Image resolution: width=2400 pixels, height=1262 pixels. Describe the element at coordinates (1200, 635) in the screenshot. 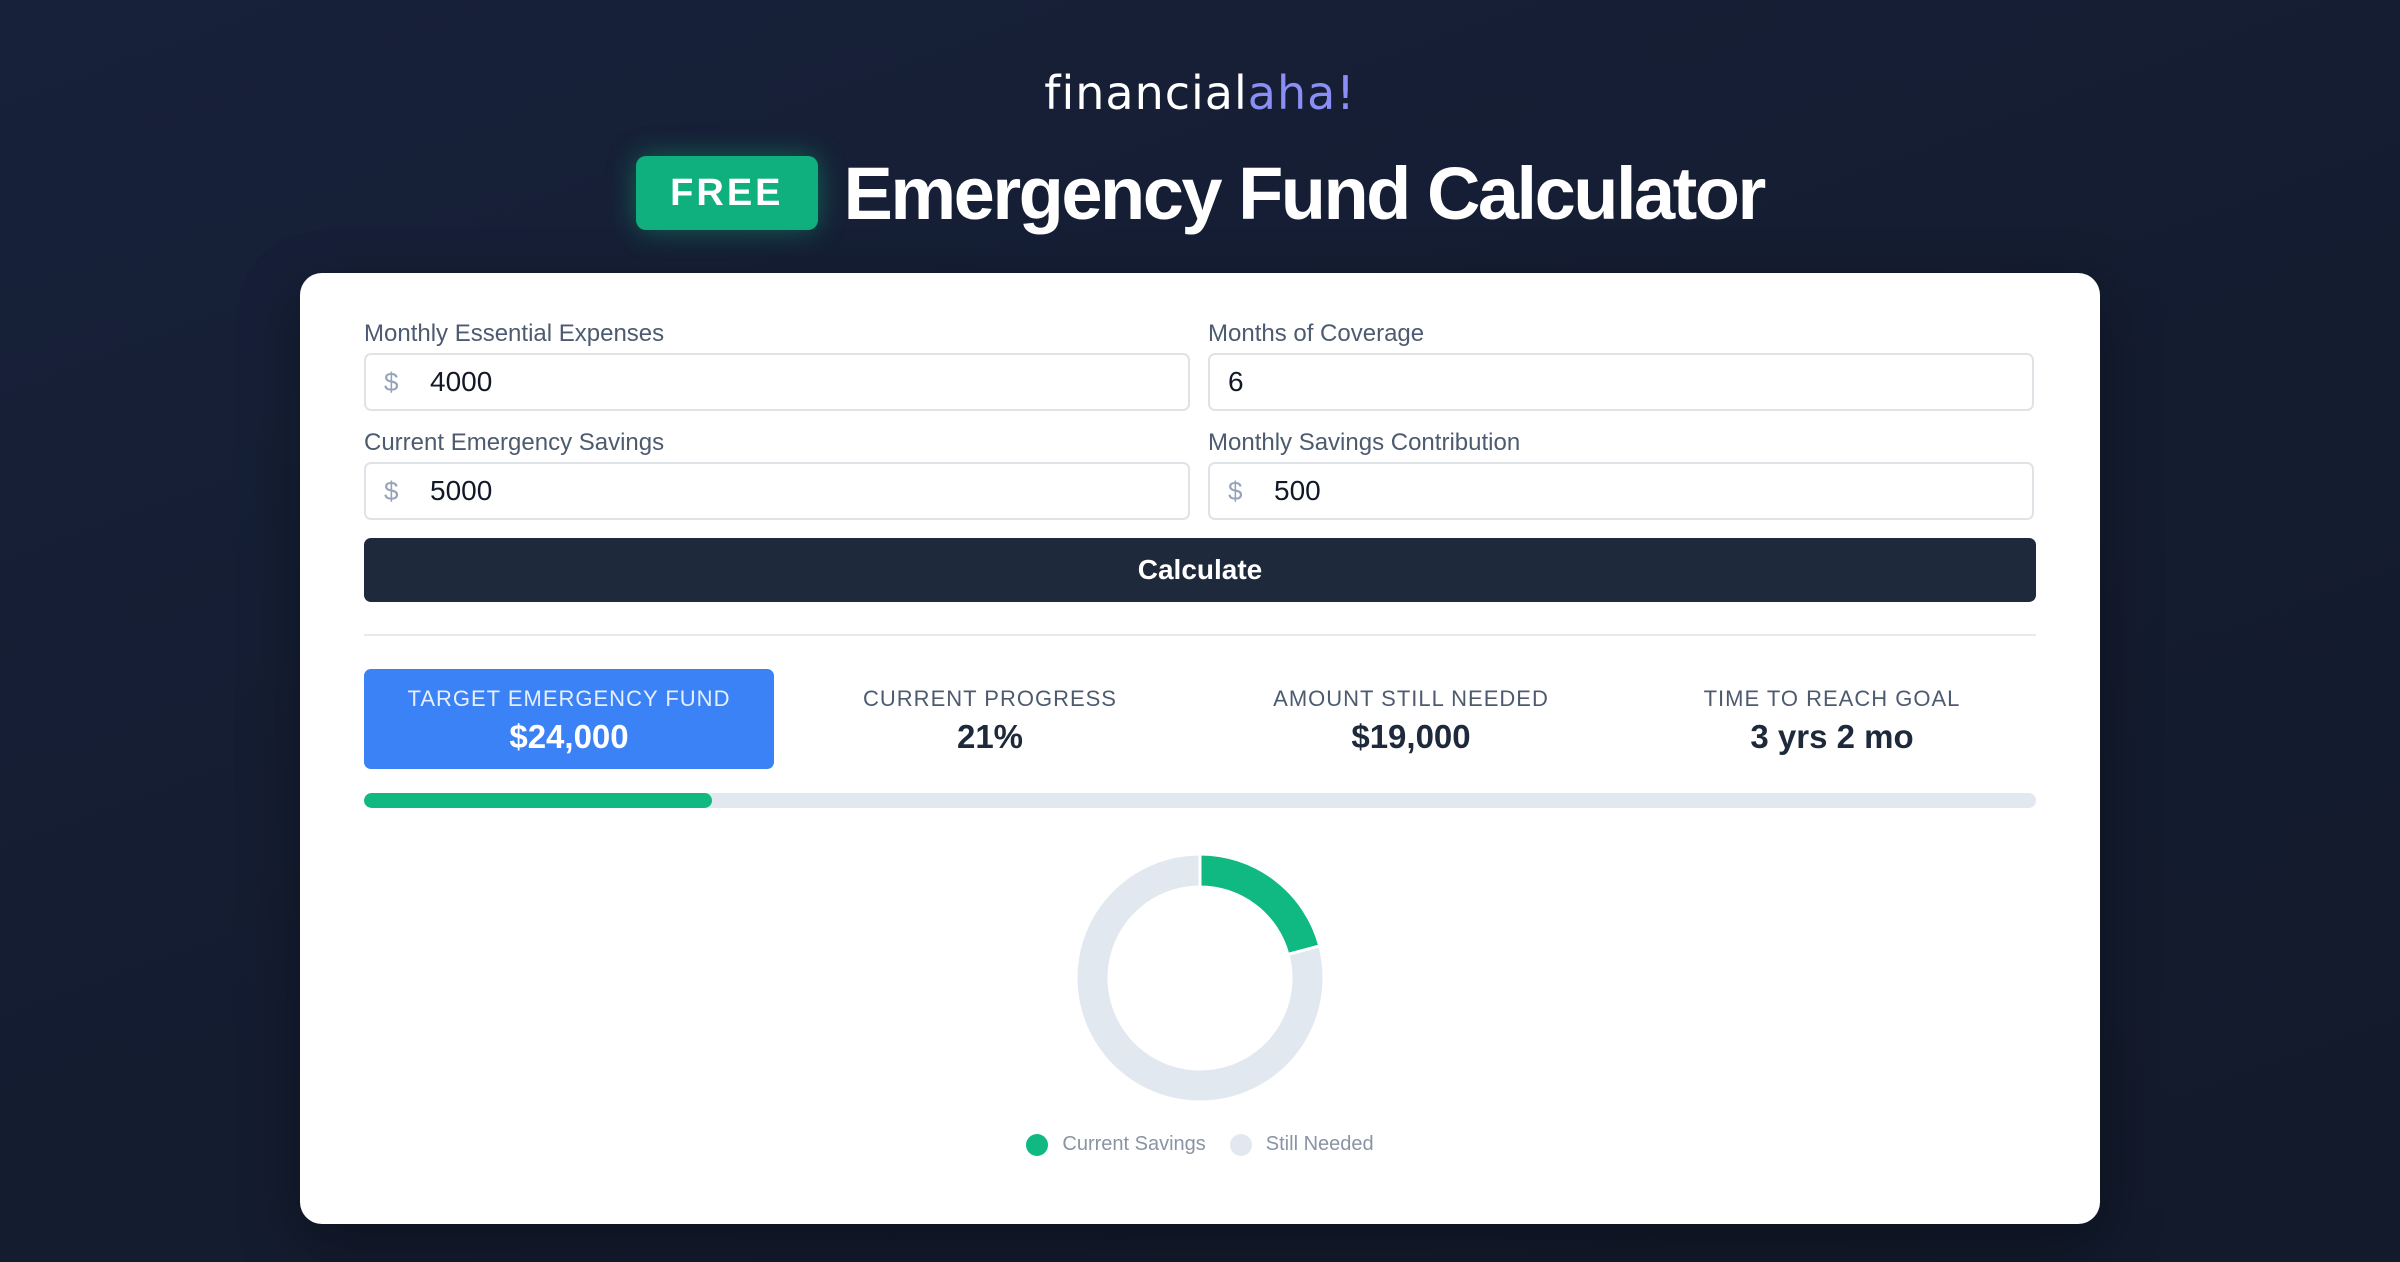

I see `divider` at that location.